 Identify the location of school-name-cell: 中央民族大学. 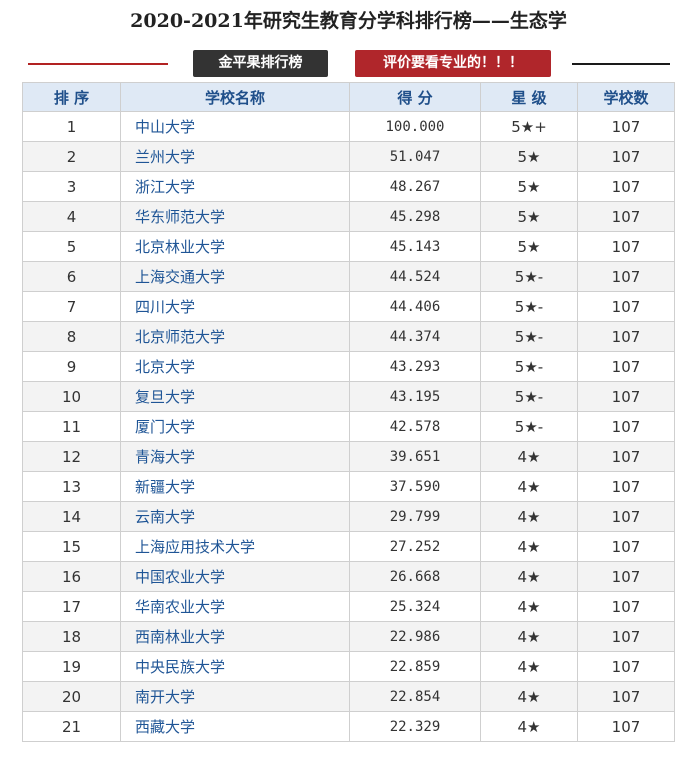
(235, 666).